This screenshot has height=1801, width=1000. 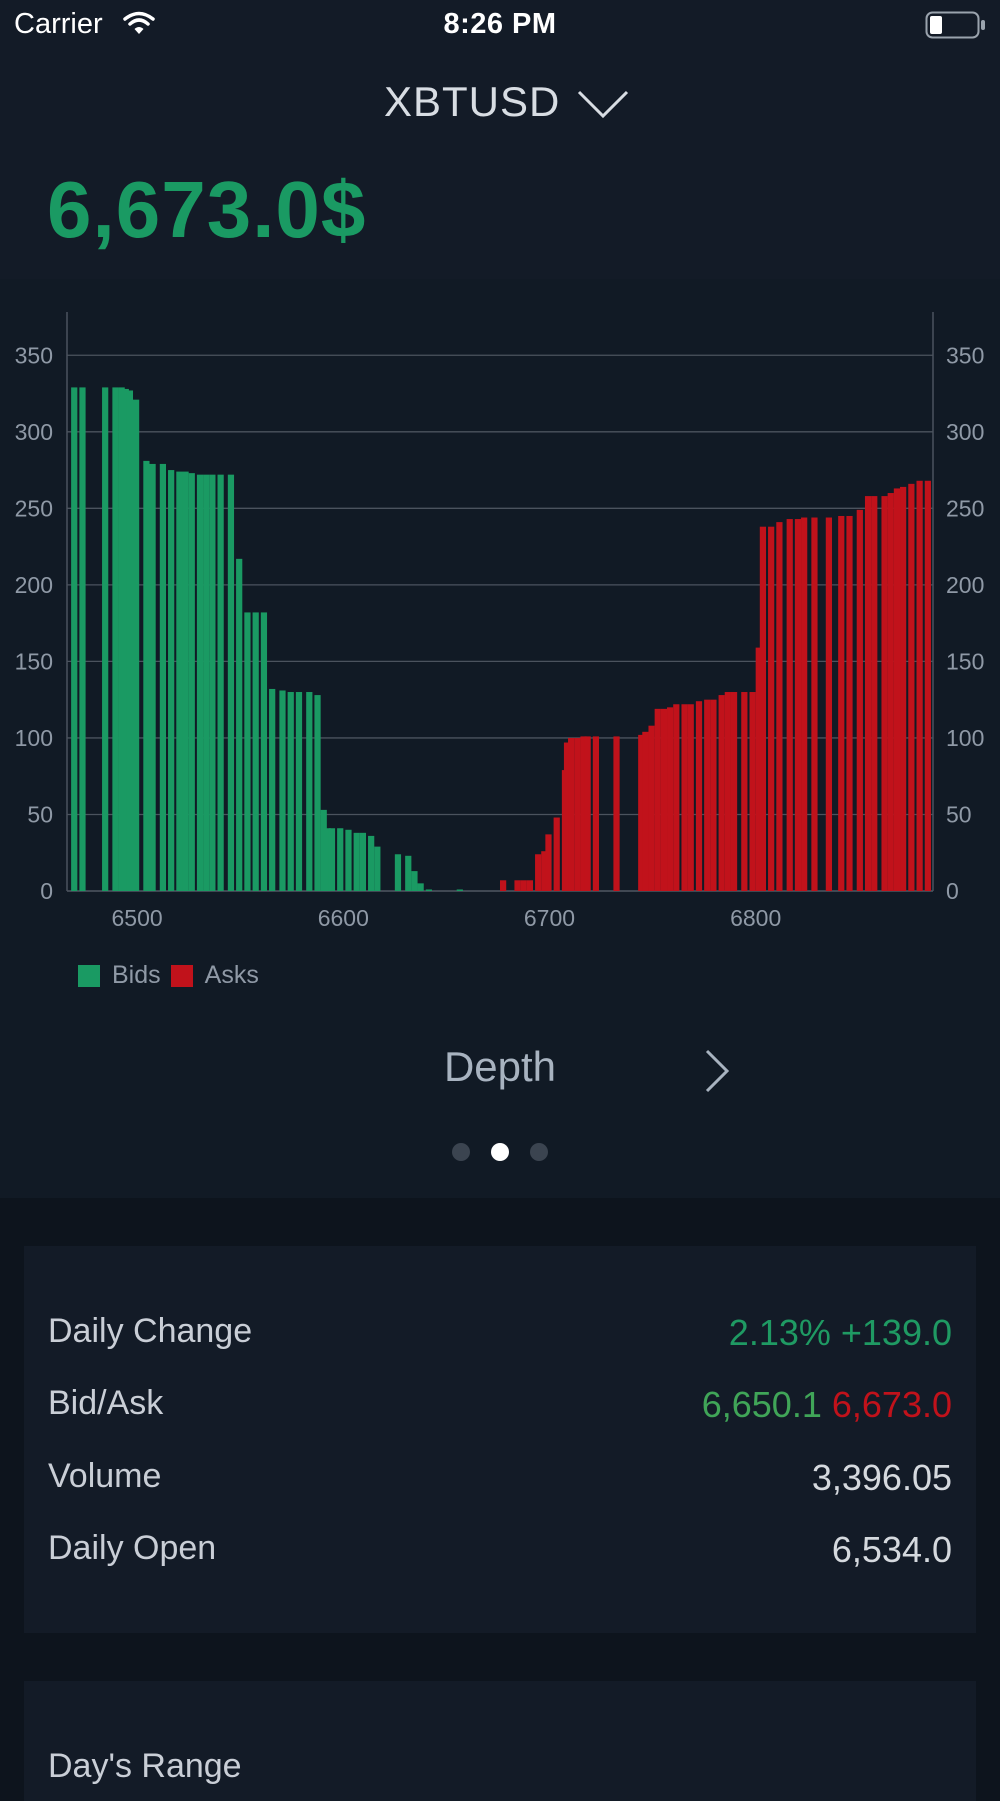 What do you see at coordinates (965, 738) in the screenshot?
I see `y-tick-label-right: 100` at bounding box center [965, 738].